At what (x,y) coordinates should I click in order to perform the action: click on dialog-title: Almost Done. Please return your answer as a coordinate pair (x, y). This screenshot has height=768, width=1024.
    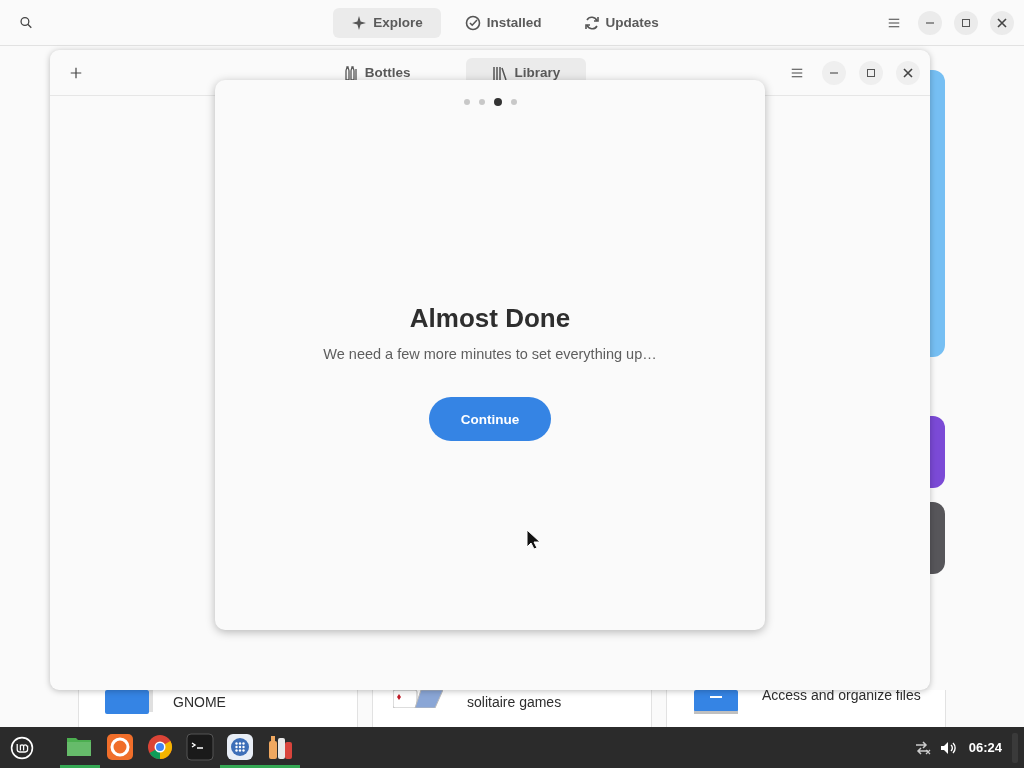
    Looking at the image, I should click on (490, 318).